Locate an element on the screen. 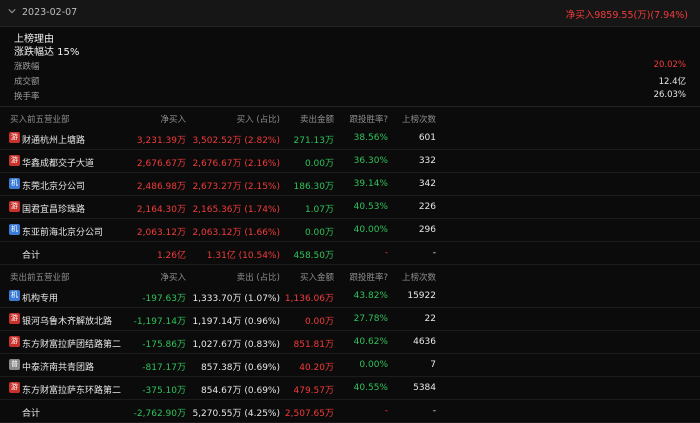  other-amount-value: 271.13万 is located at coordinates (314, 141).